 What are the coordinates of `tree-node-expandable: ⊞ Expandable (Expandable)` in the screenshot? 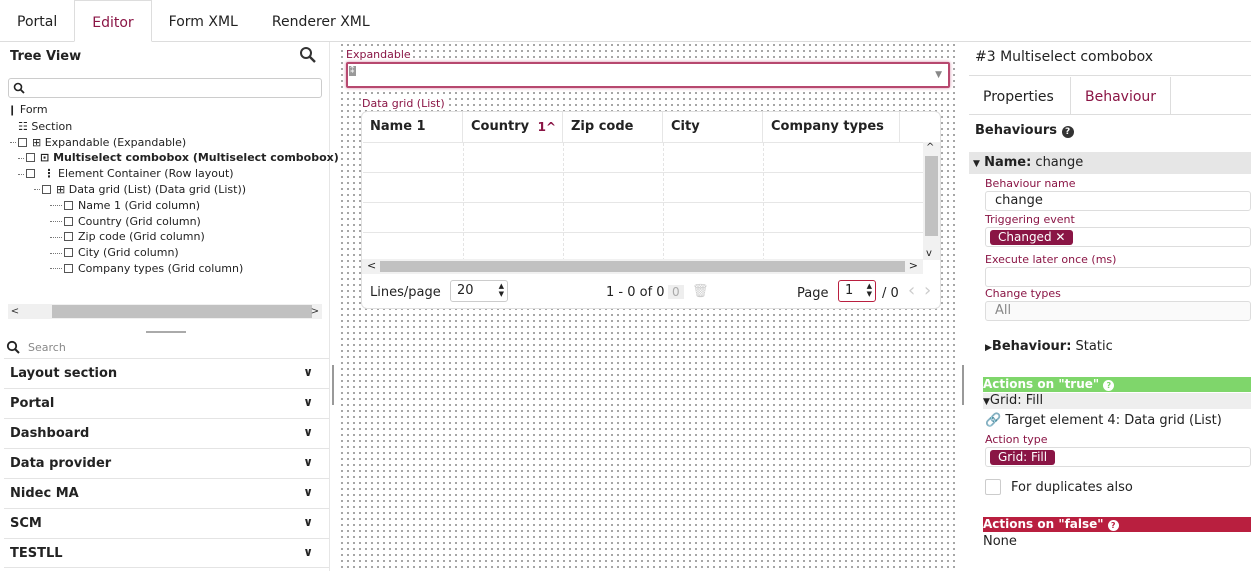 It's located at (168, 143).